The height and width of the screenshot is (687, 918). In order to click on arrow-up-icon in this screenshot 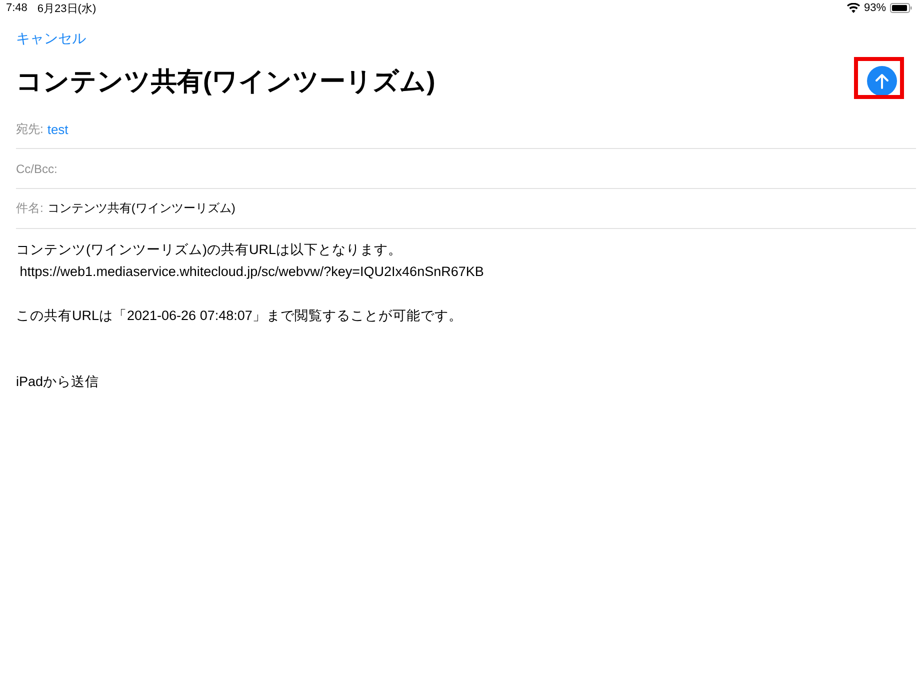, I will do `click(882, 81)`.